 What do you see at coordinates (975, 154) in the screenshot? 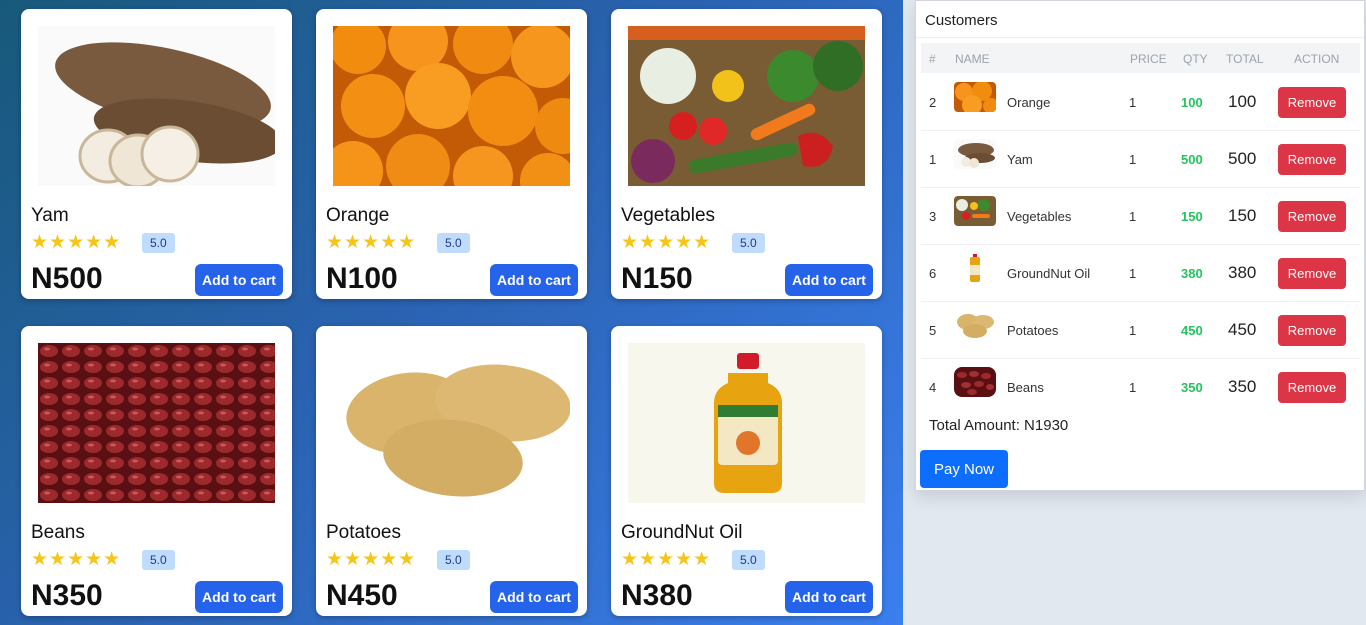
I see `yam-thumbnail` at bounding box center [975, 154].